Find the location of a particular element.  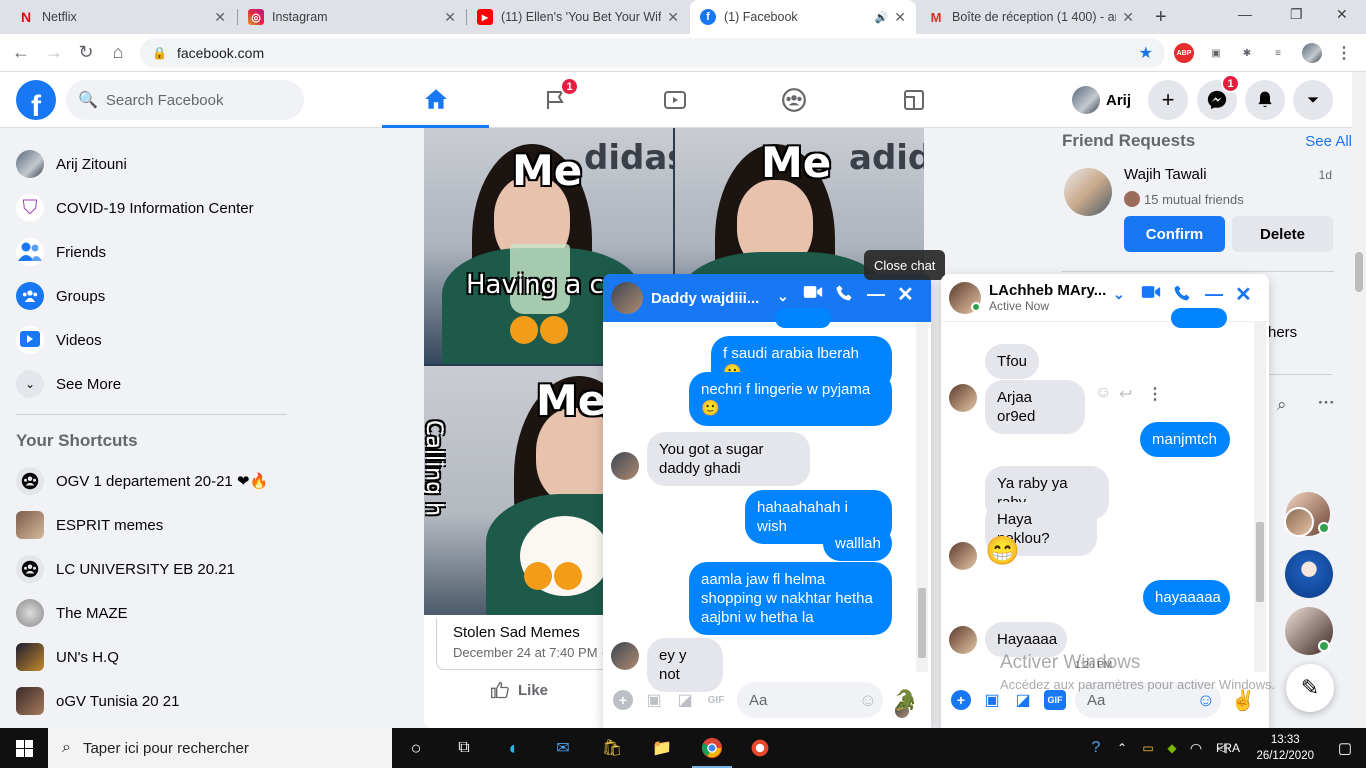

create-button: + is located at coordinates (1168, 100).